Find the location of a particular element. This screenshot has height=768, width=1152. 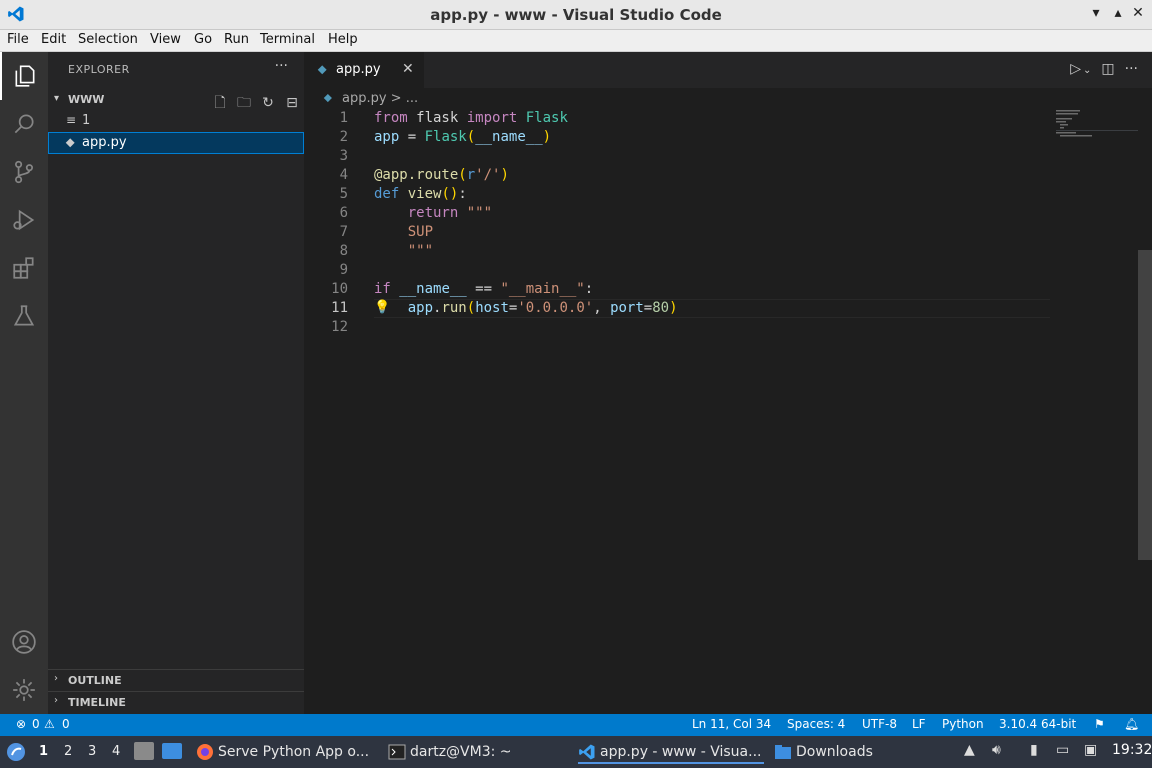

notification-tray-icon: ▣ is located at coordinates (1090, 750).